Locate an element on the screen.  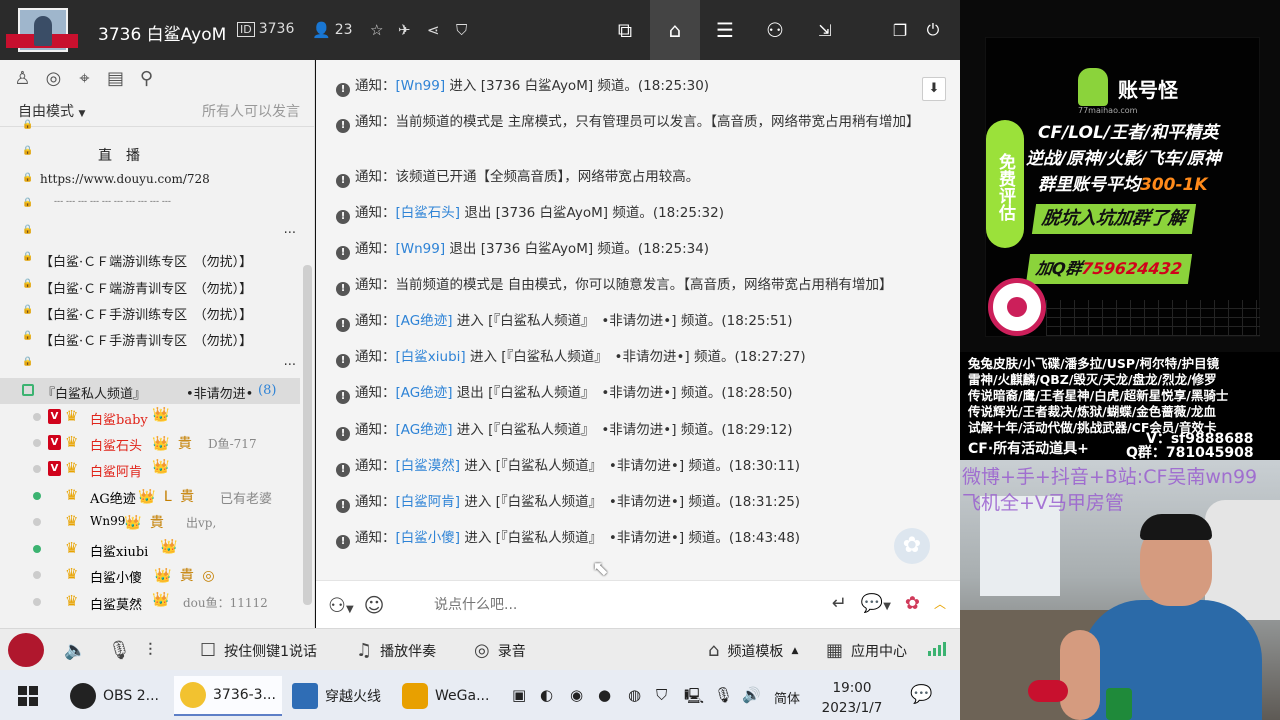
list-tab: ☰ is located at coordinates (725, 30).